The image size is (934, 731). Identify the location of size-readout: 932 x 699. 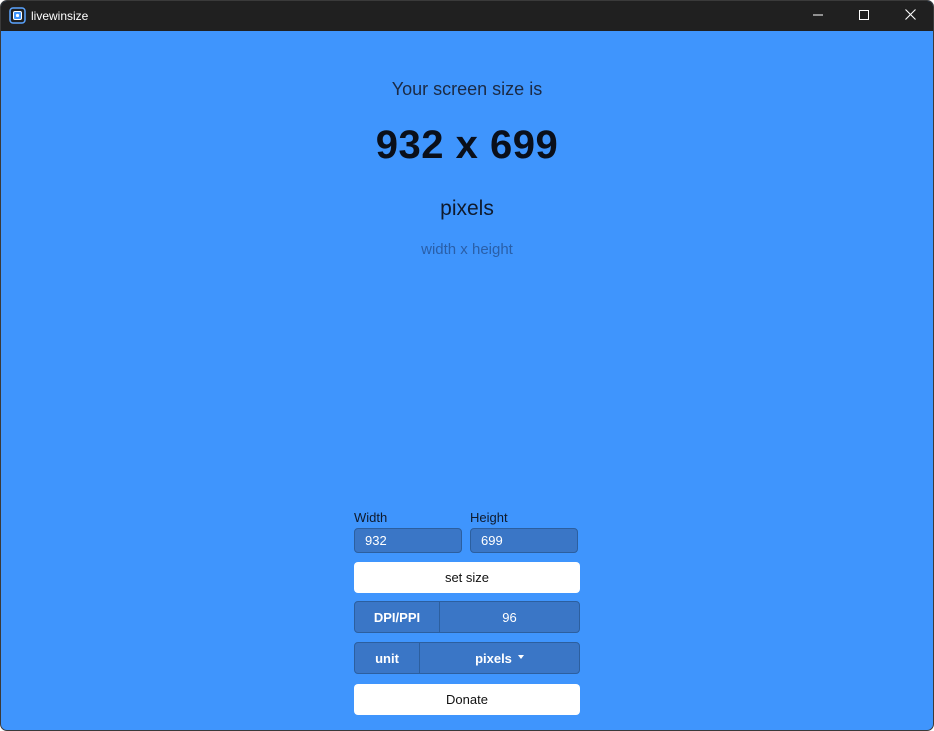
(467, 145).